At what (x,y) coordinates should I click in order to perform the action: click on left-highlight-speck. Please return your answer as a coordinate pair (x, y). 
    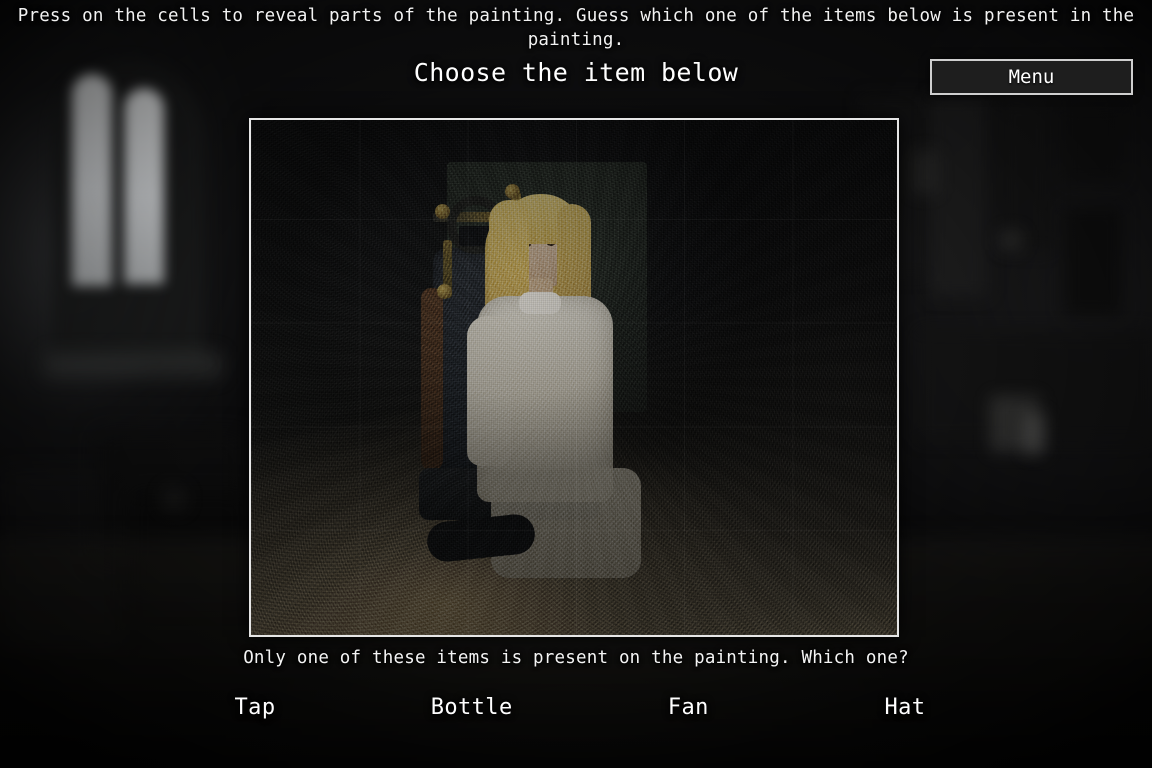
    Looking at the image, I should click on (174, 499).